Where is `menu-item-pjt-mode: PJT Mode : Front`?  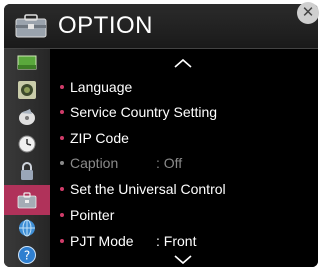 menu-item-pjt-mode: PJT Mode : Front is located at coordinates (185, 241).